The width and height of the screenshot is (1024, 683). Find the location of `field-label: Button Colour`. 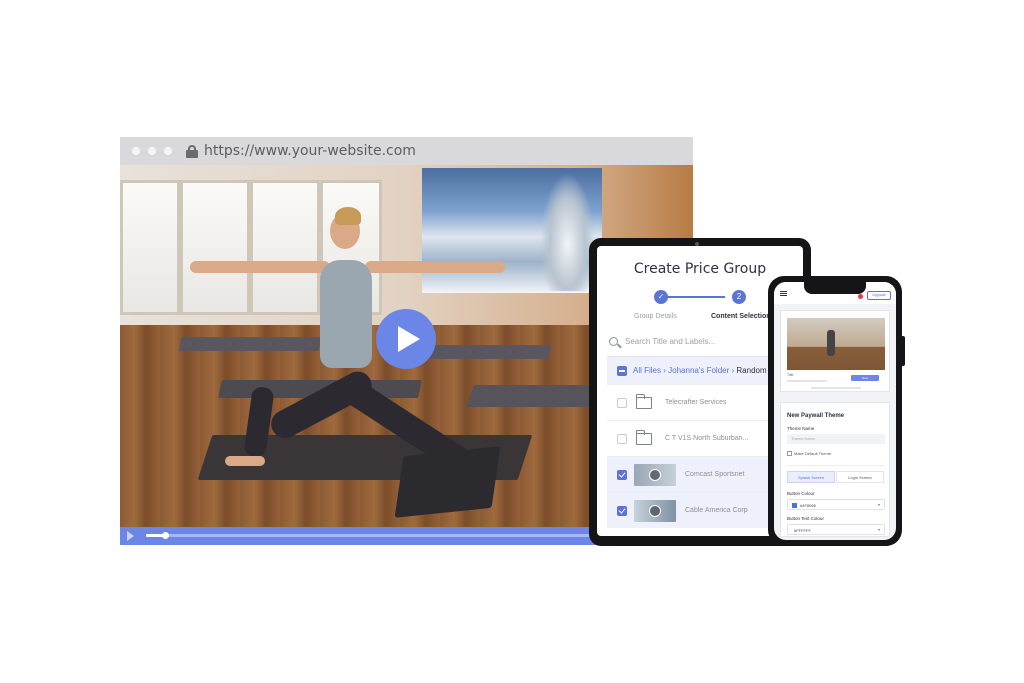

field-label: Button Colour is located at coordinates (801, 493).